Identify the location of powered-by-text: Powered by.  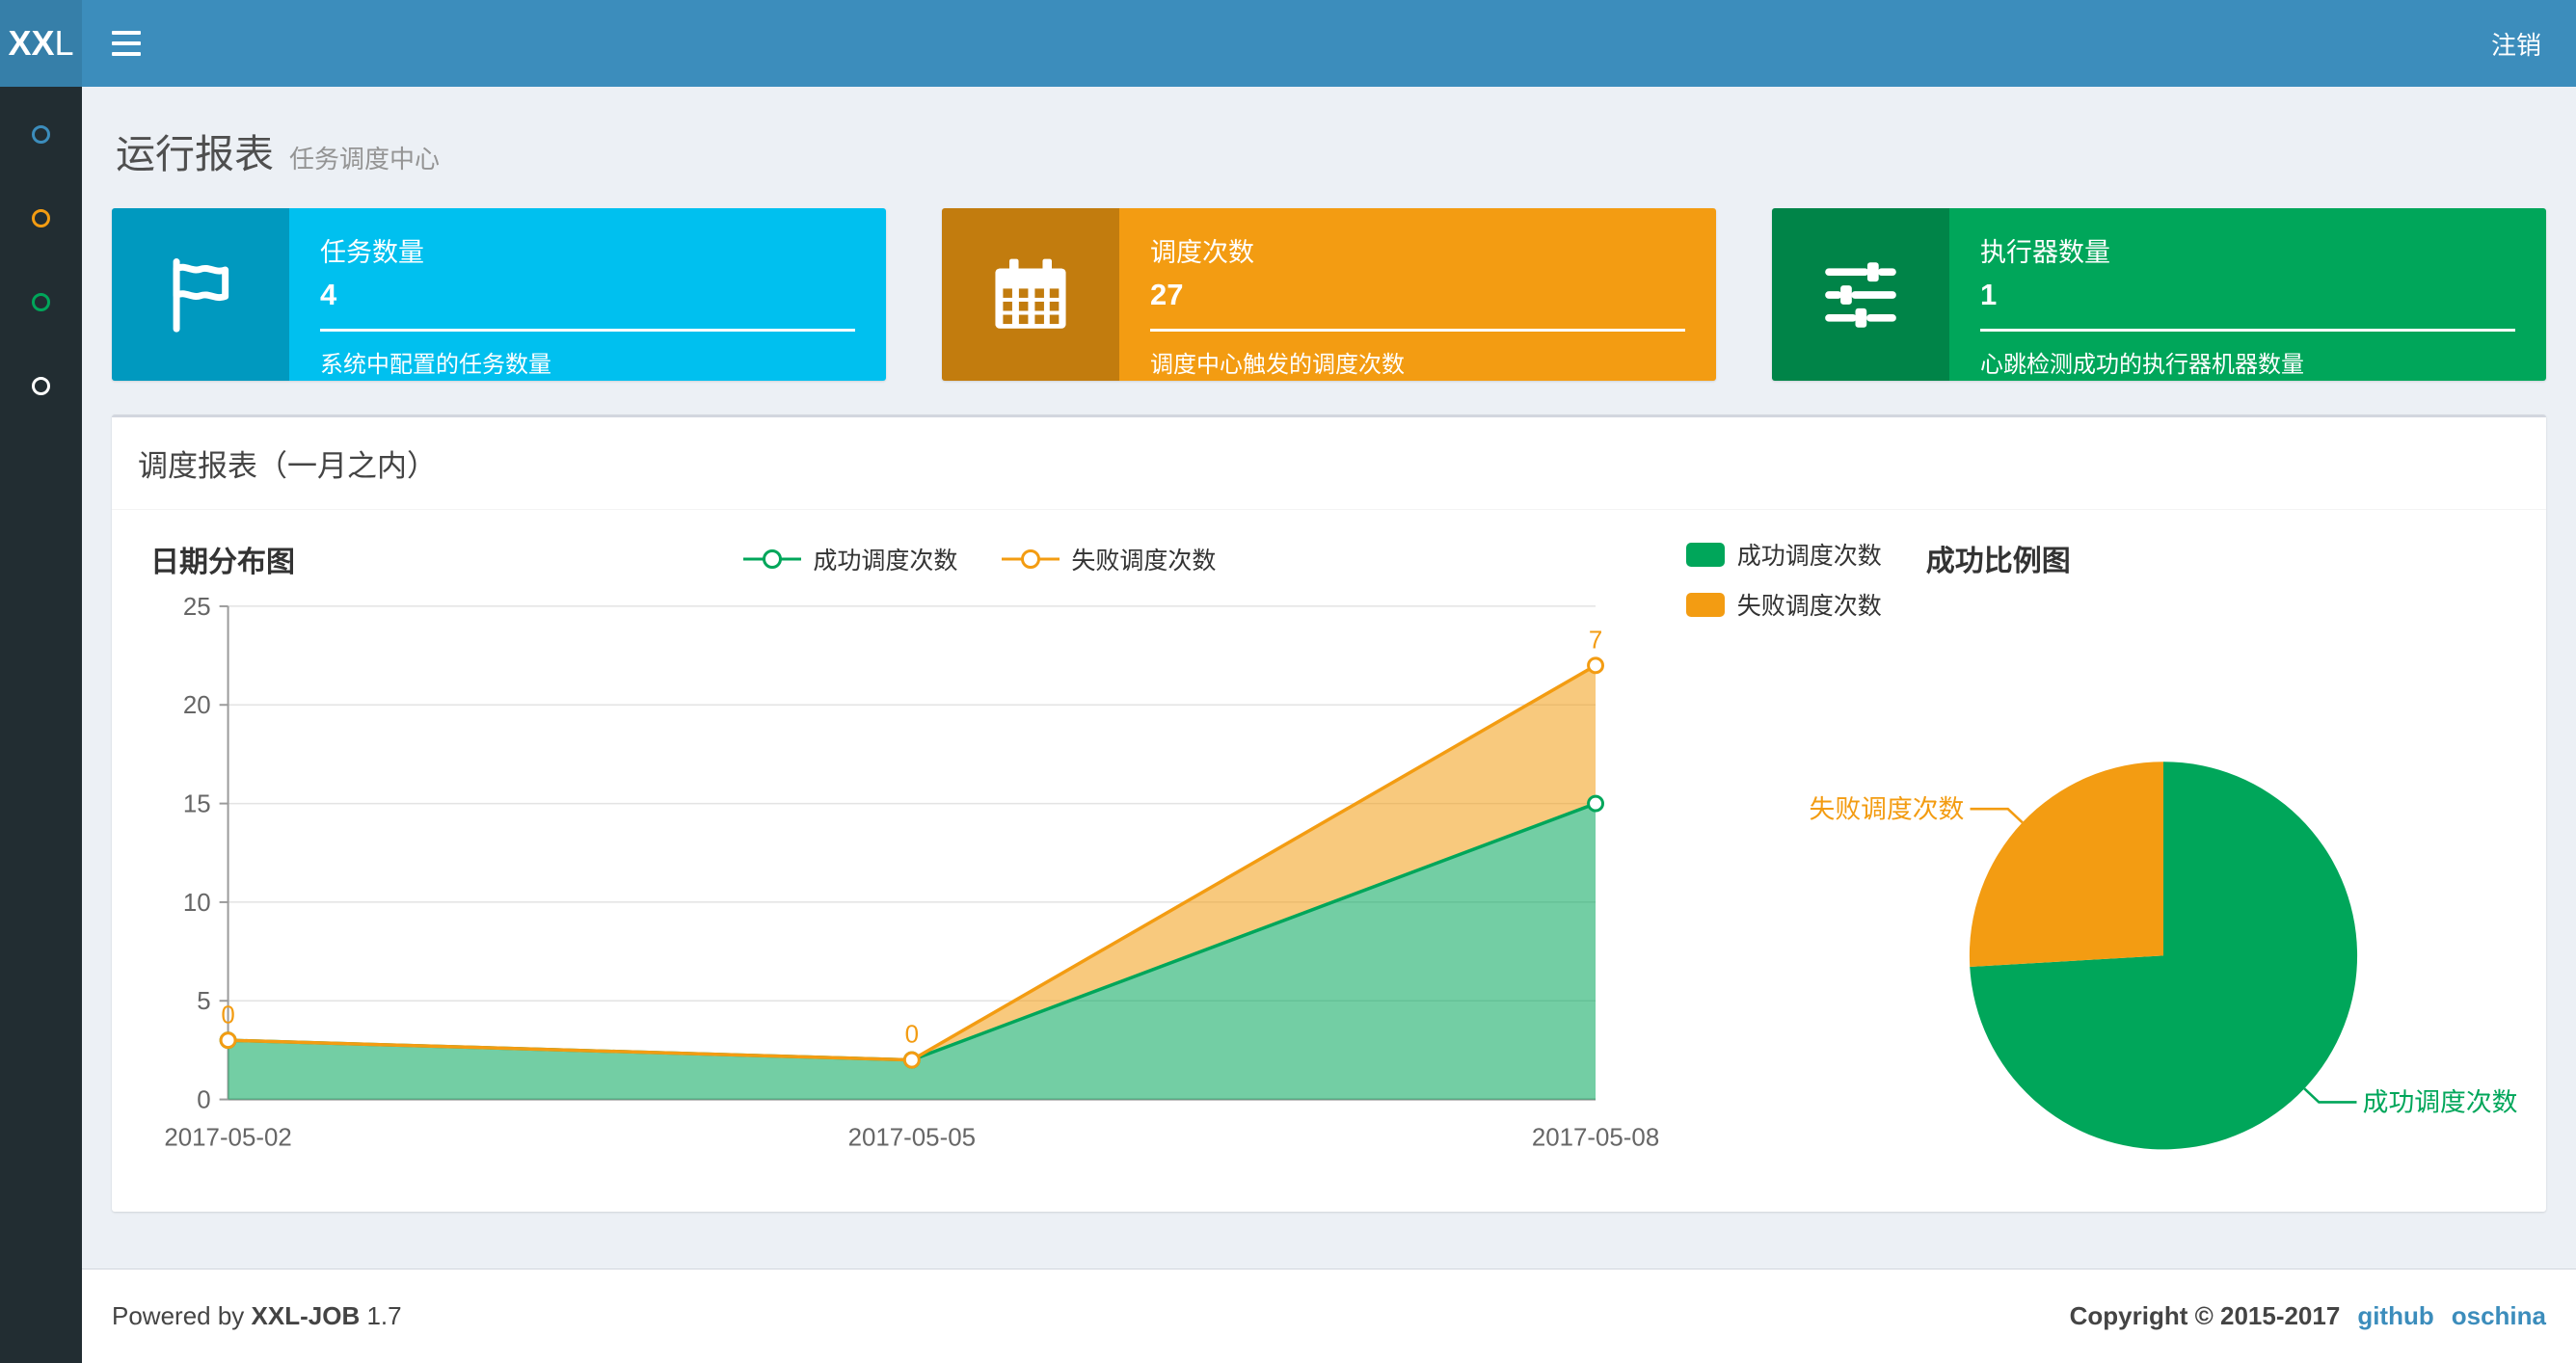
(179, 1315).